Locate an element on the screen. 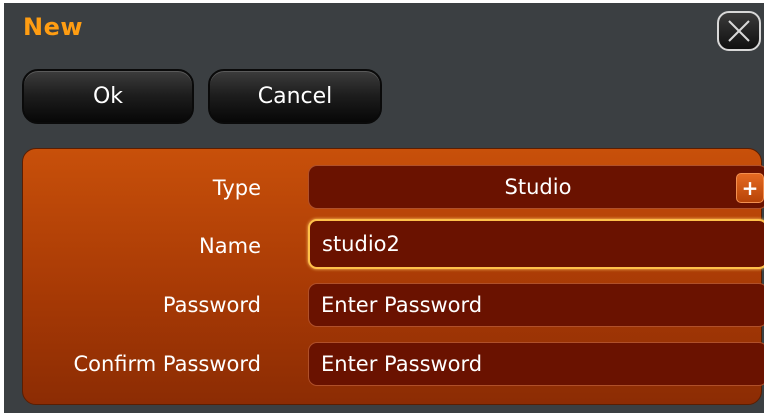  confirm-password-label: Confirm Password is located at coordinates (167, 364).